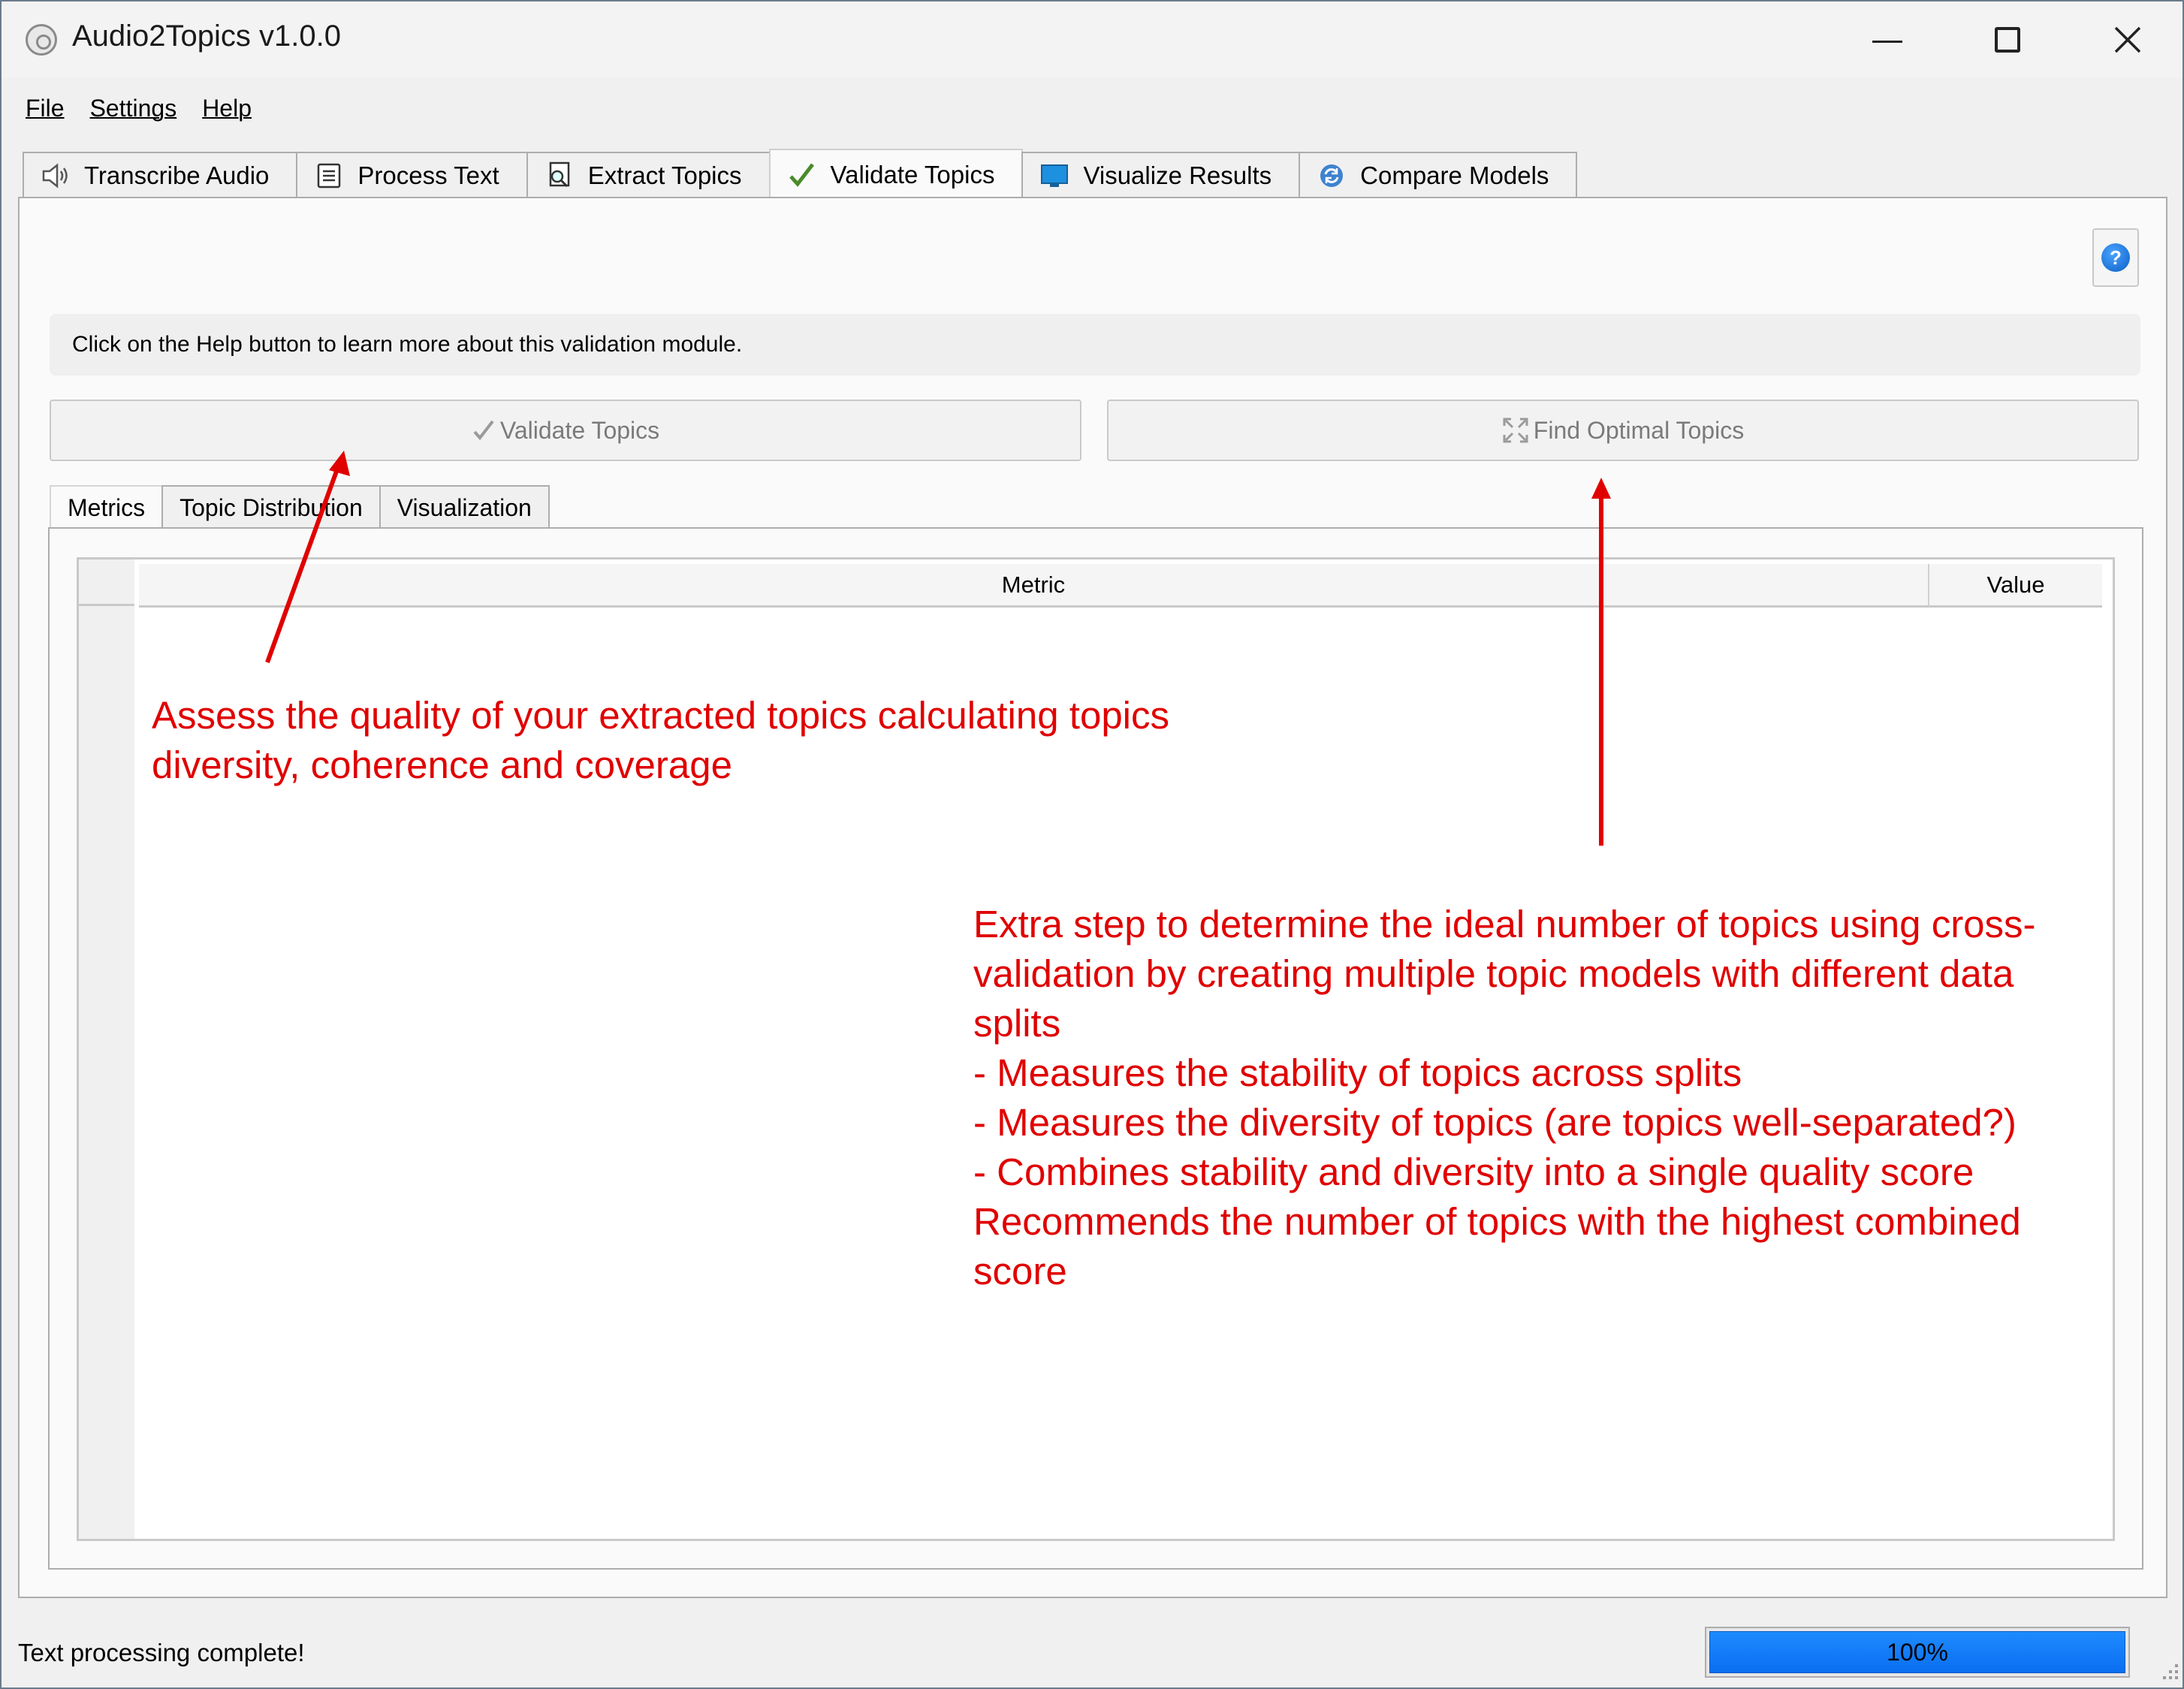 The image size is (2184, 1689). I want to click on menu-help: Help, so click(227, 109).